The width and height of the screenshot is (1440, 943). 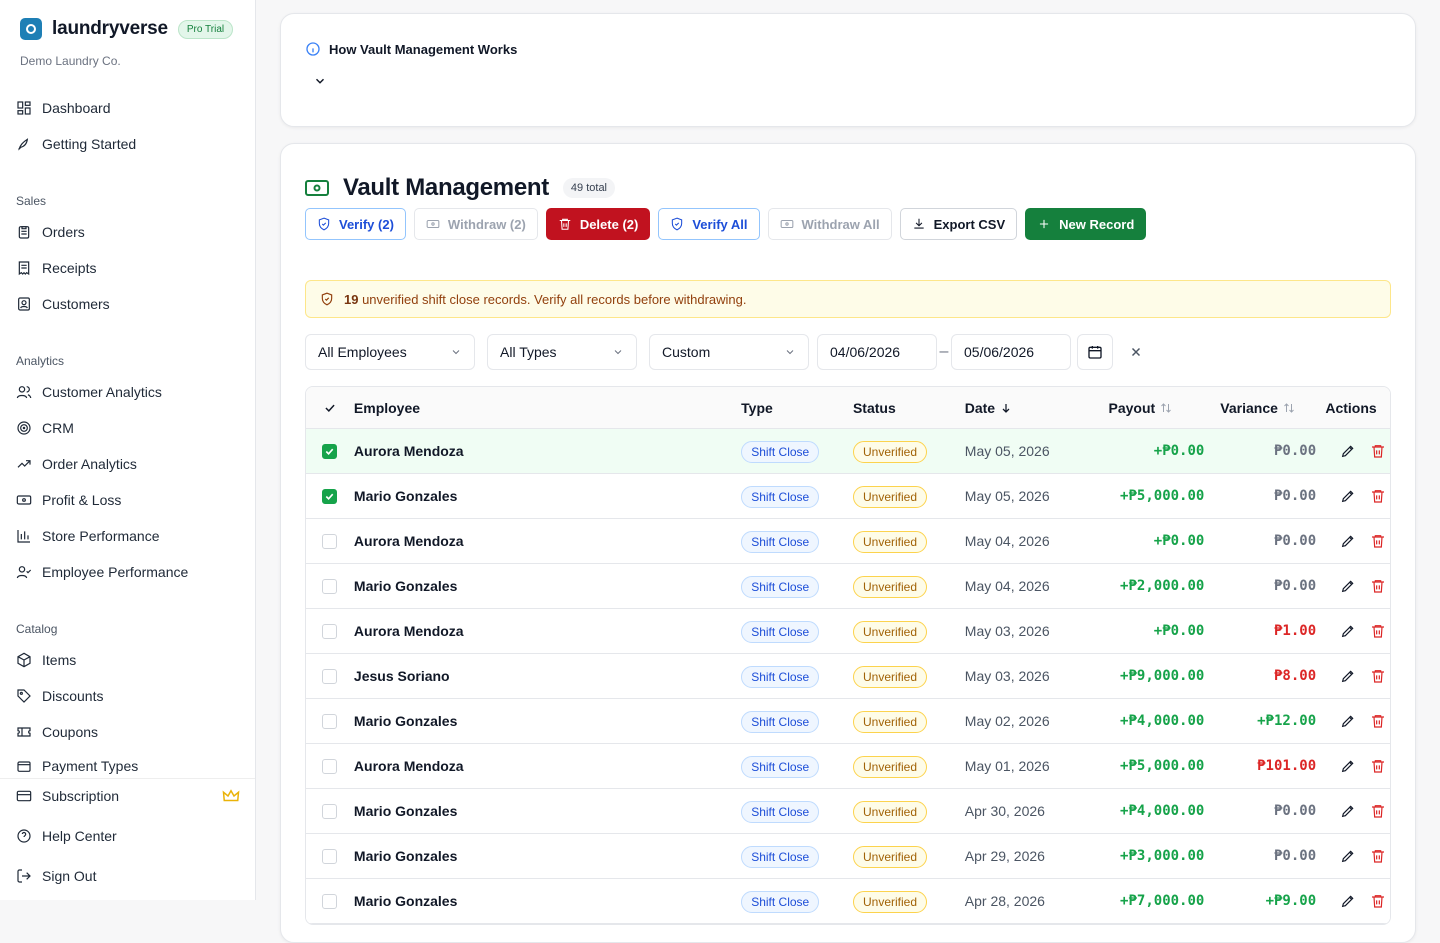 I want to click on button-label: Delete (2), so click(x=609, y=224).